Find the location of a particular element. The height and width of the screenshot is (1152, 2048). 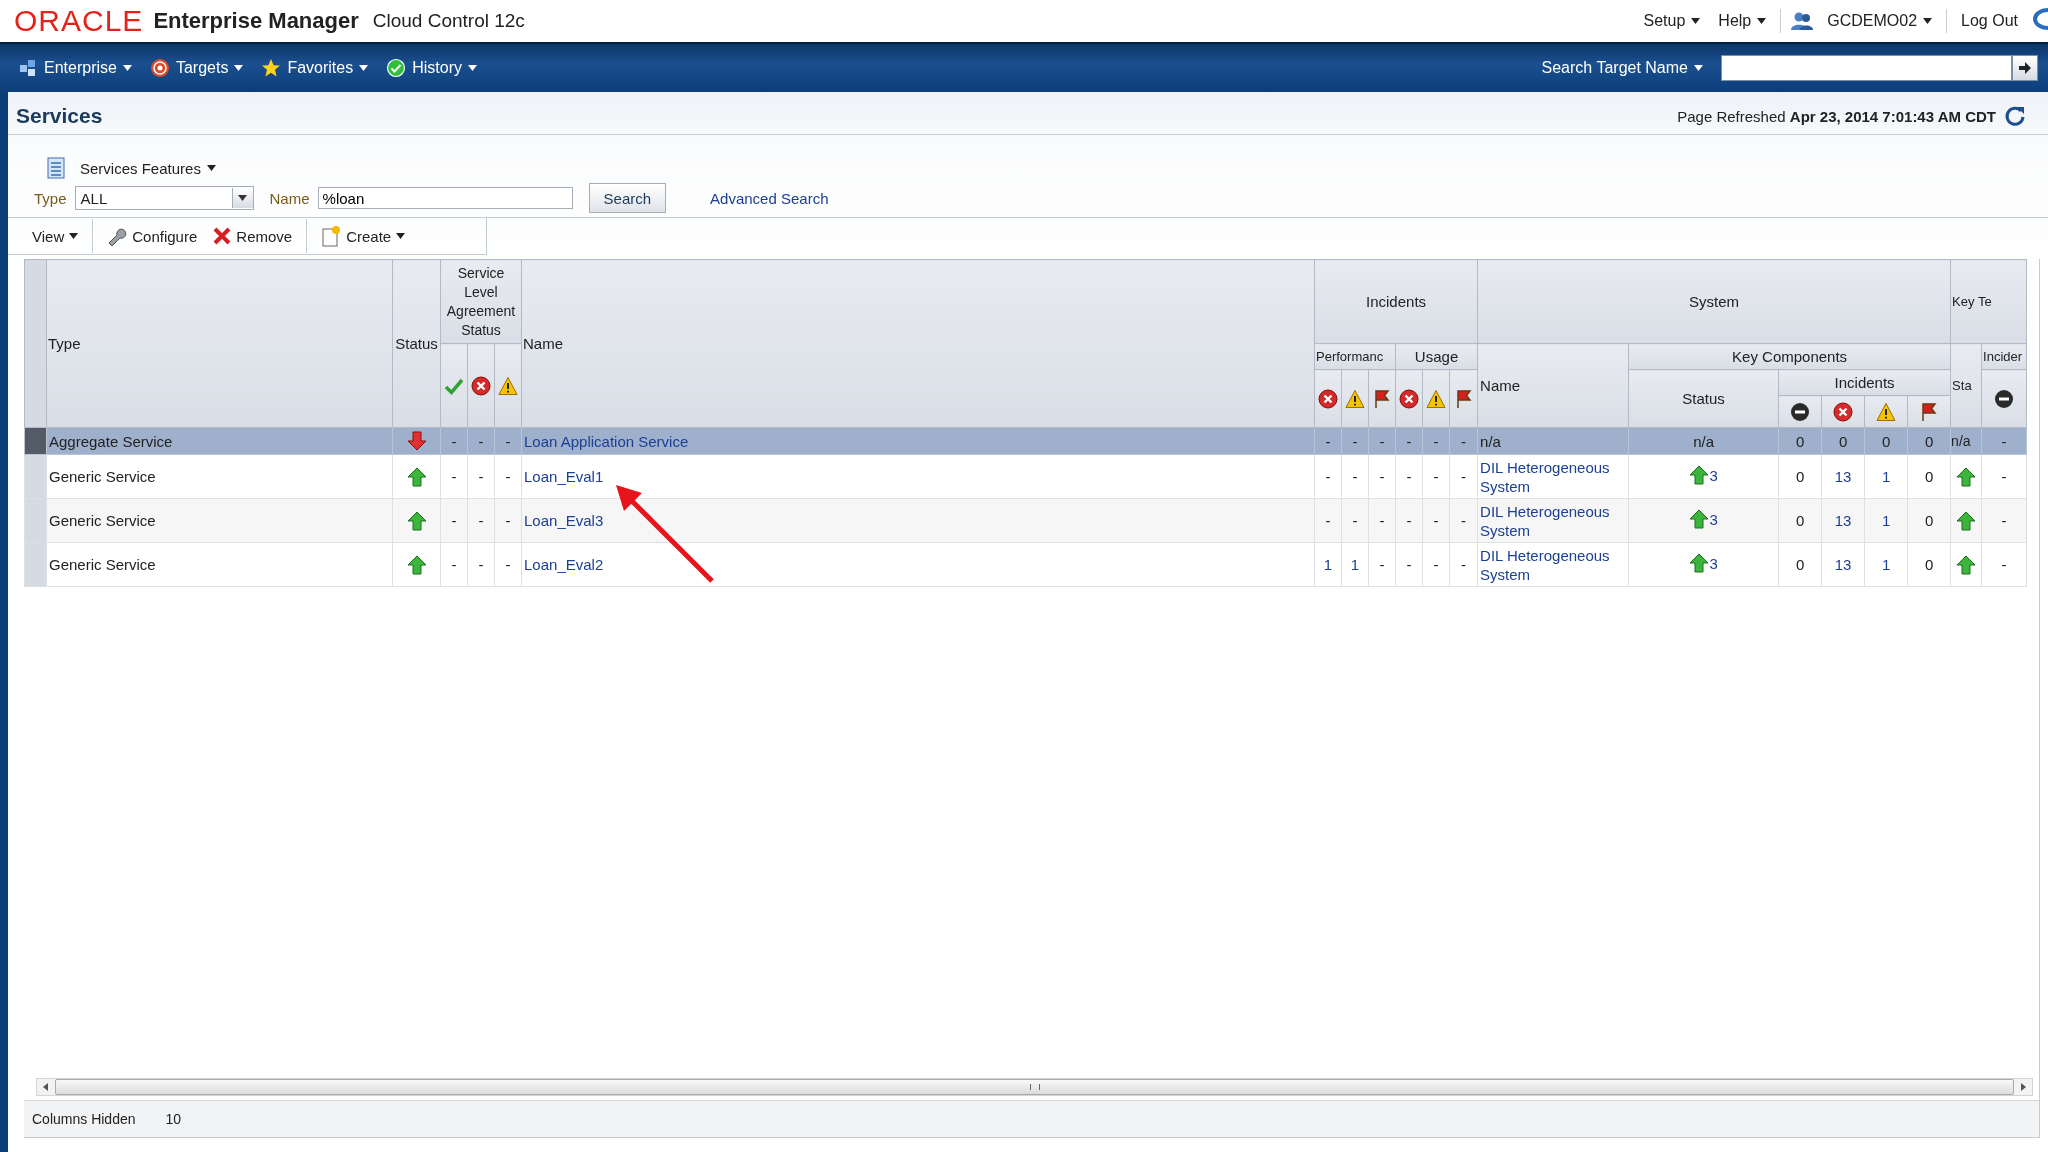

nav-menu: Favorites is located at coordinates (315, 68).